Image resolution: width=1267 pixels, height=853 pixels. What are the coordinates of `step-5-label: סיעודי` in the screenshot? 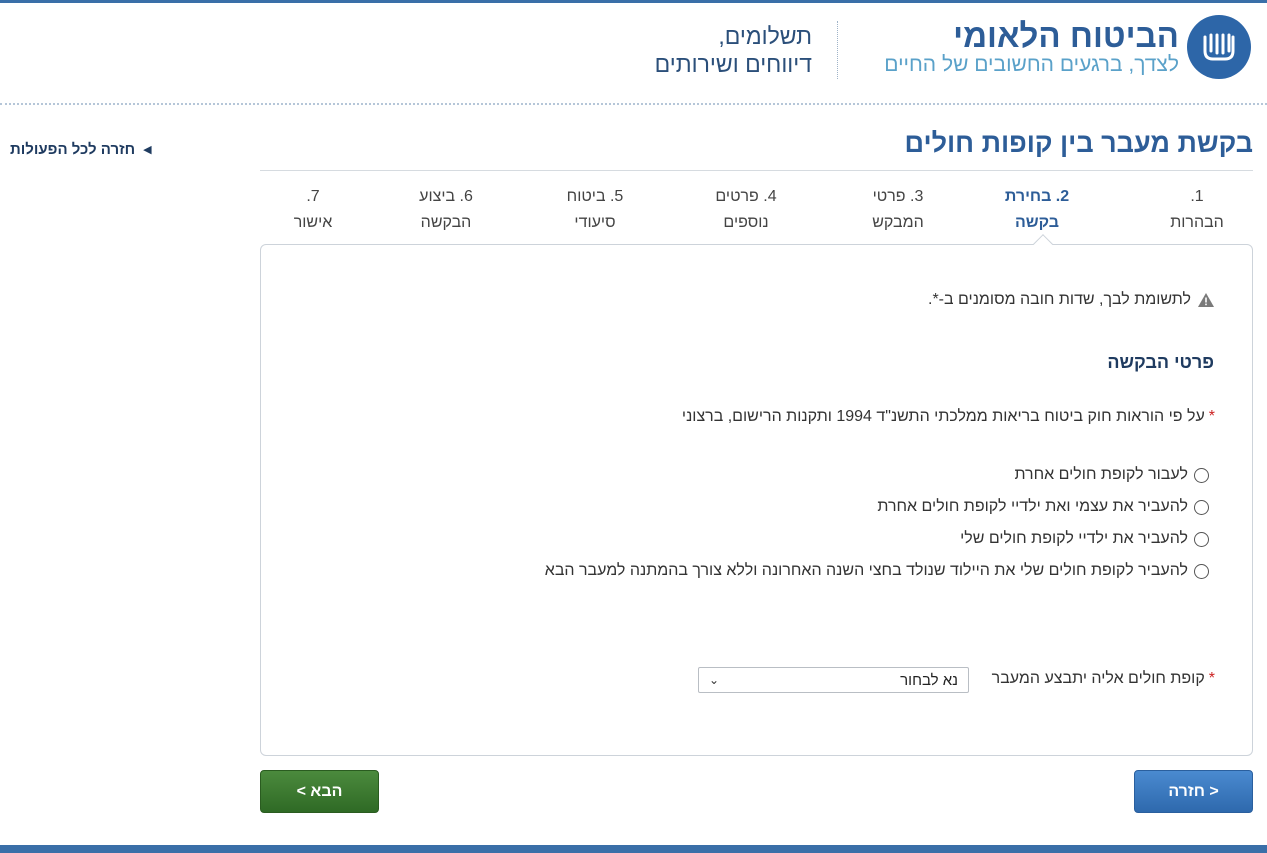 It's located at (595, 222).